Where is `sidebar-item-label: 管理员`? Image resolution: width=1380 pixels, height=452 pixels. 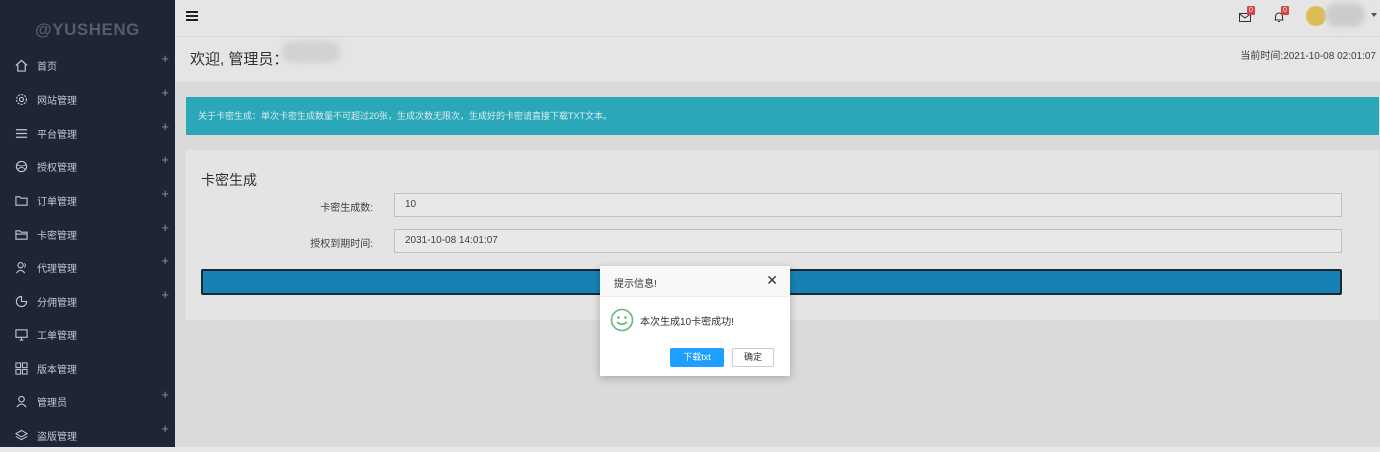 sidebar-item-label: 管理员 is located at coordinates (52, 403).